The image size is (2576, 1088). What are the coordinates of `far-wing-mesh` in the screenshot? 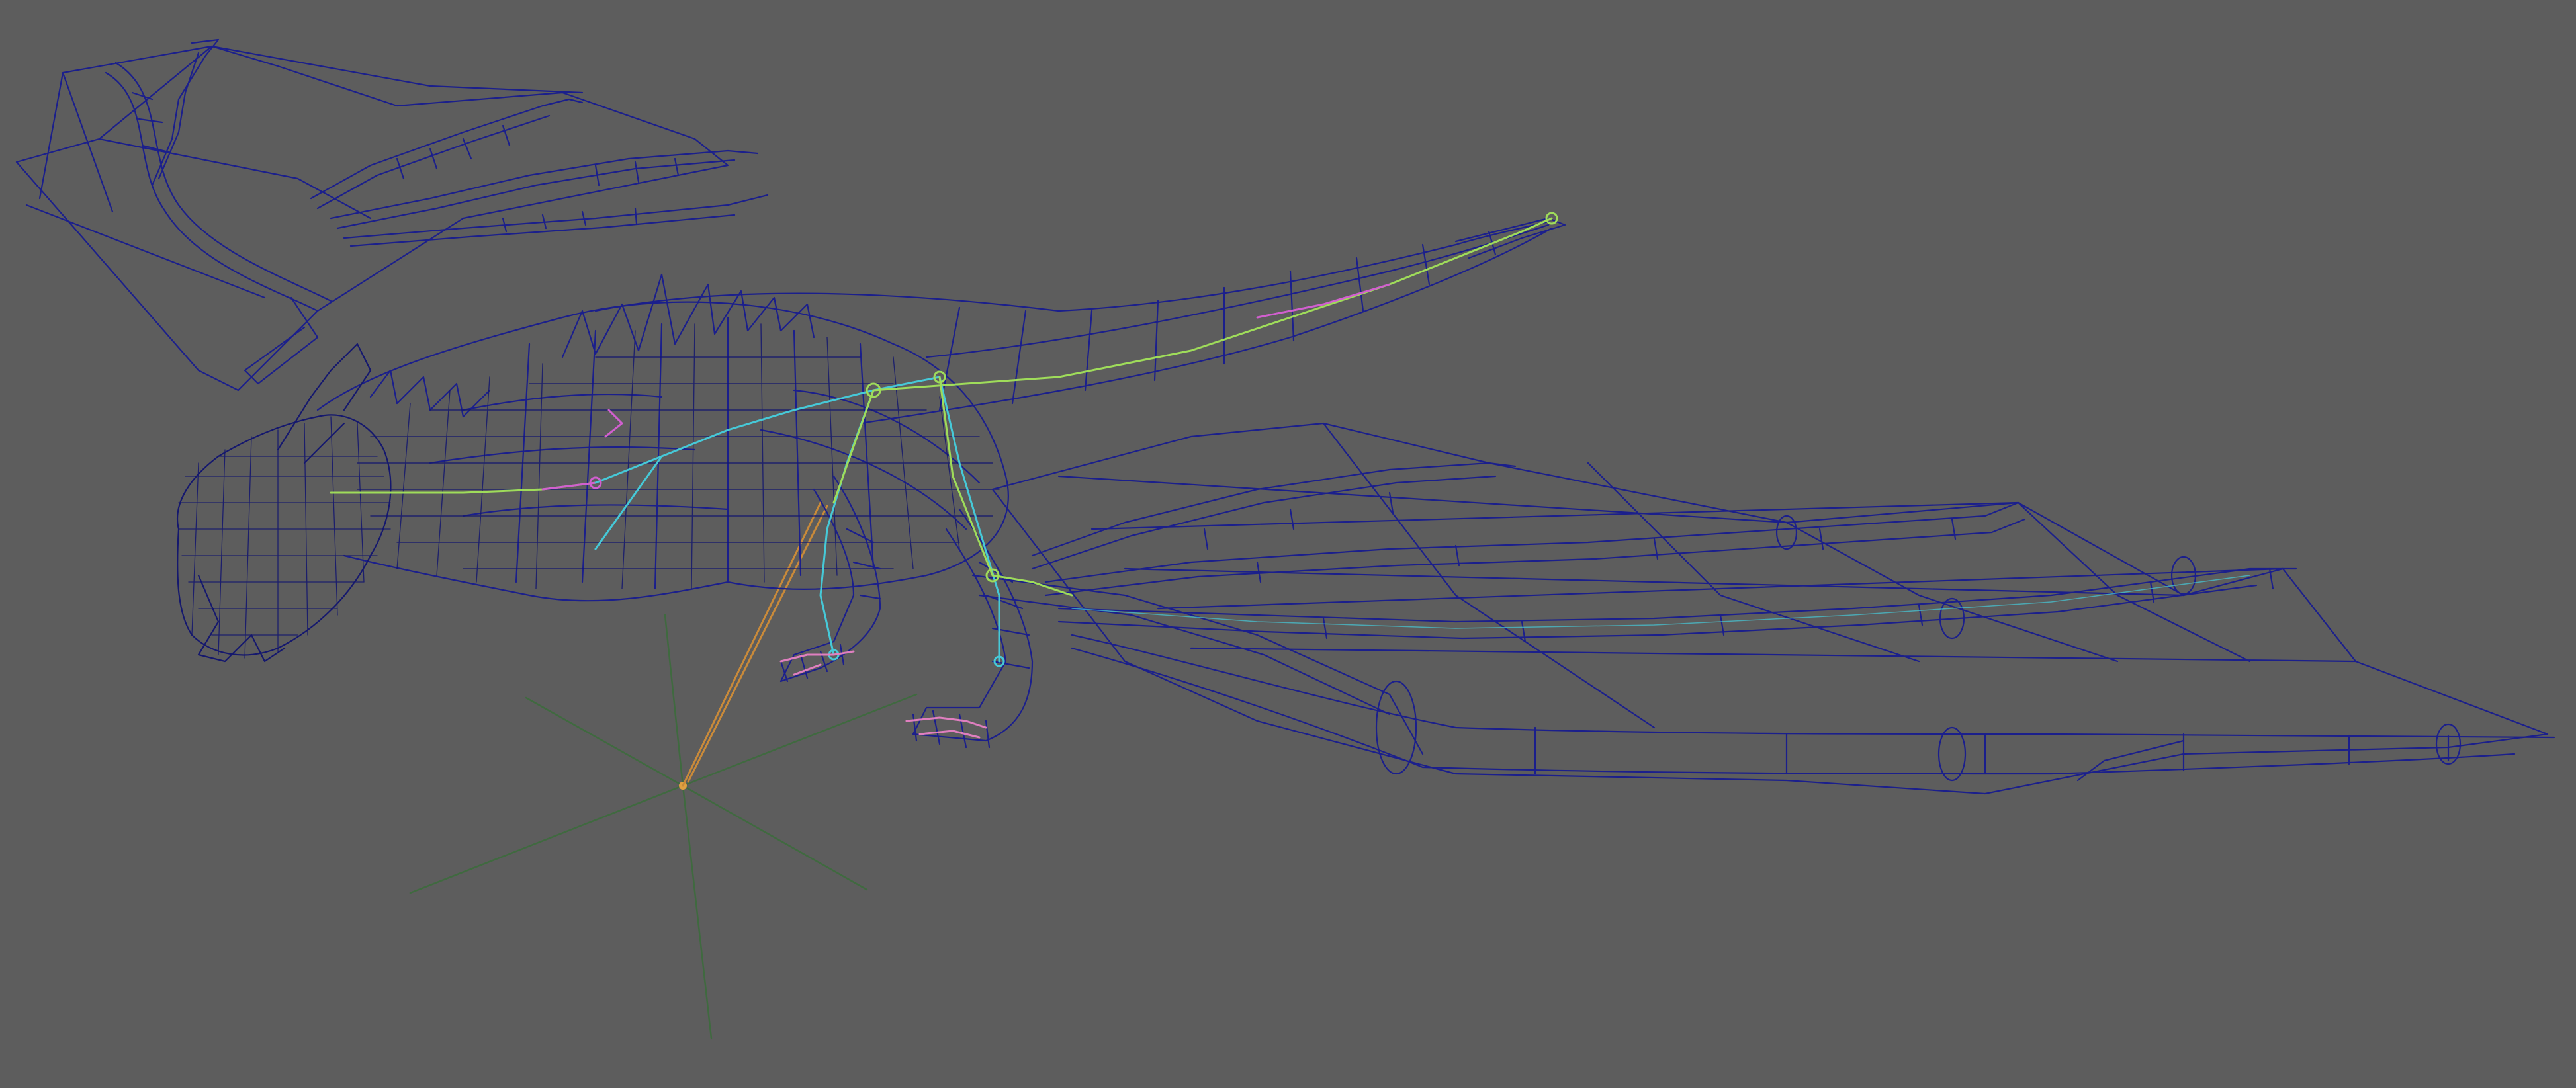 It's located at (392, 215).